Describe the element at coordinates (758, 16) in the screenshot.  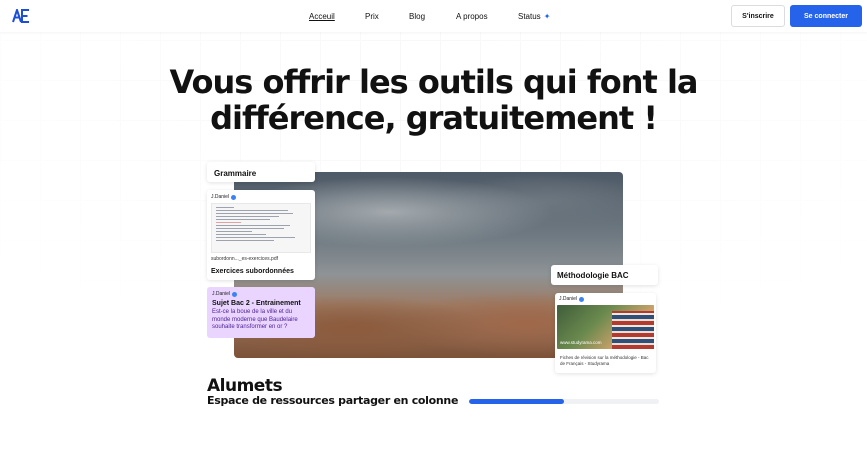
I see `signup-button: S'inscrire` at that location.